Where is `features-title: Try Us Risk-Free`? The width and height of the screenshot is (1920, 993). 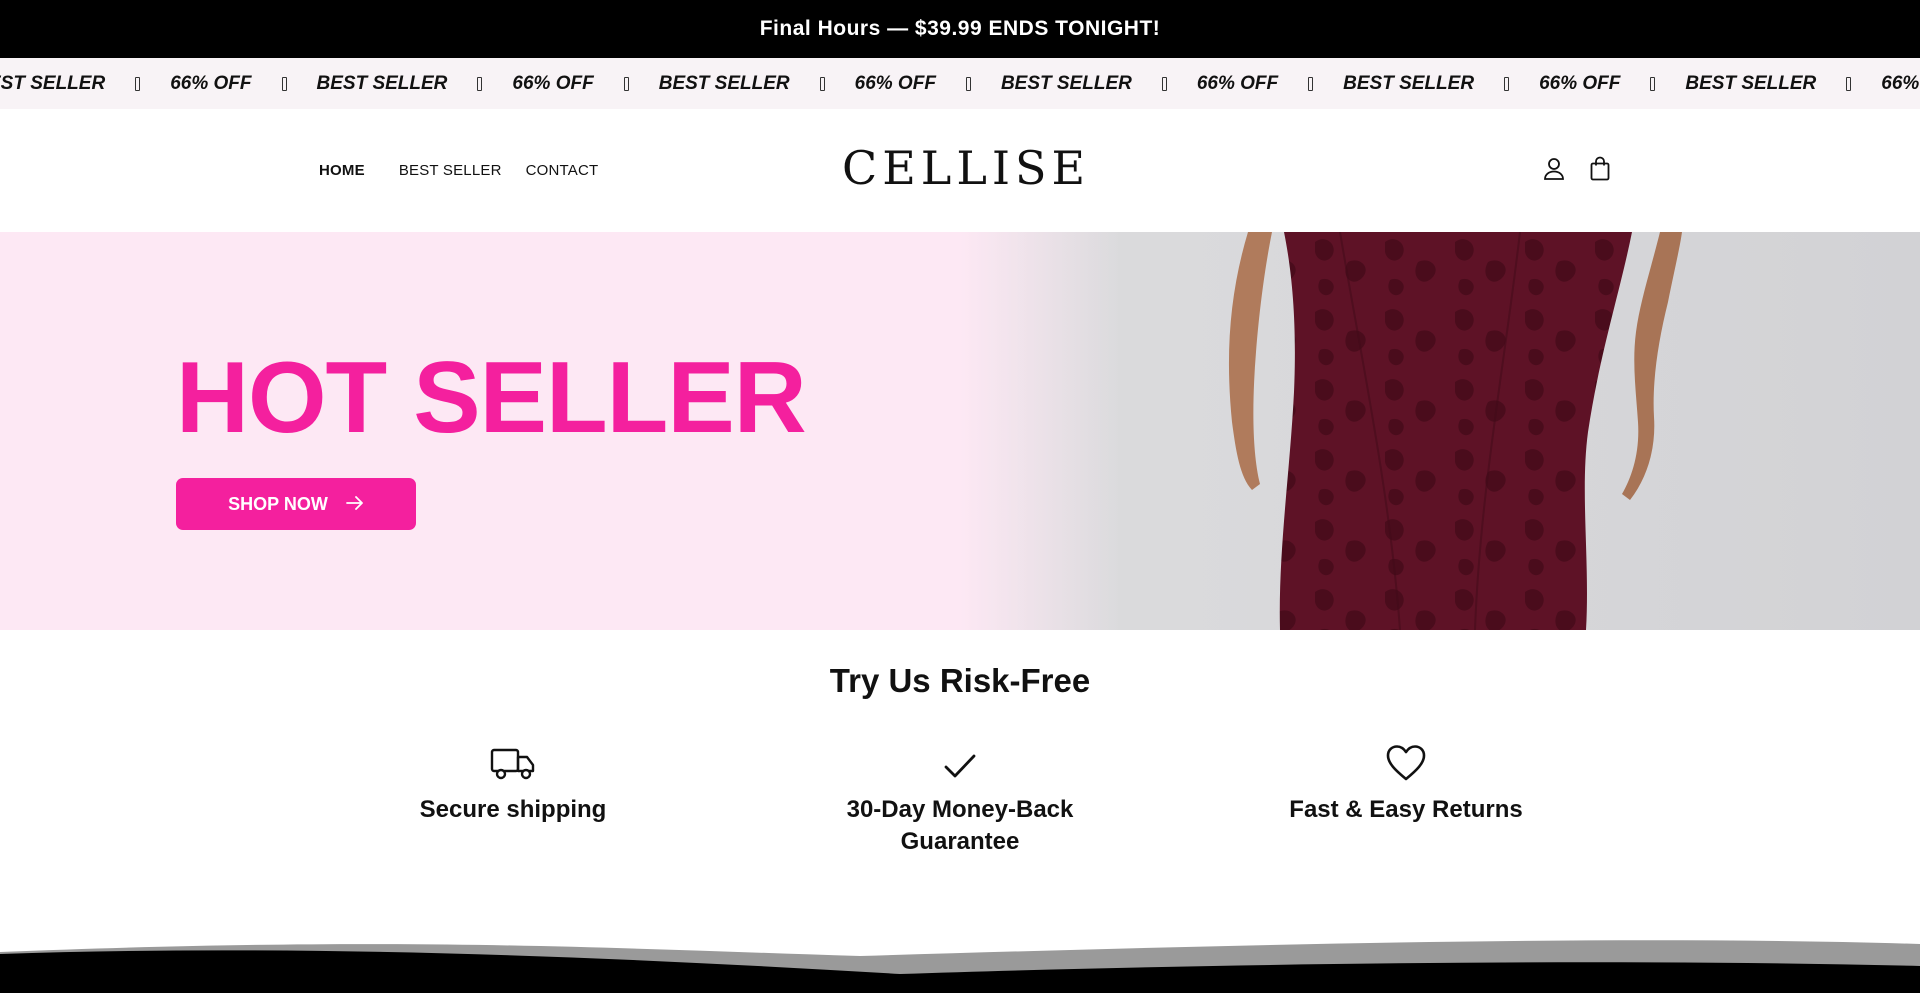
features-title: Try Us Risk-Free is located at coordinates (960, 680).